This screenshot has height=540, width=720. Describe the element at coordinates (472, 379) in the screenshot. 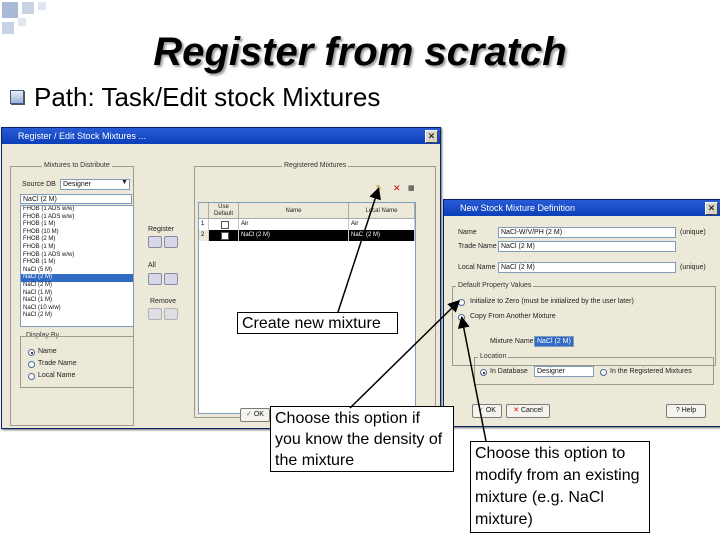

I see `arrow-existing` at that location.